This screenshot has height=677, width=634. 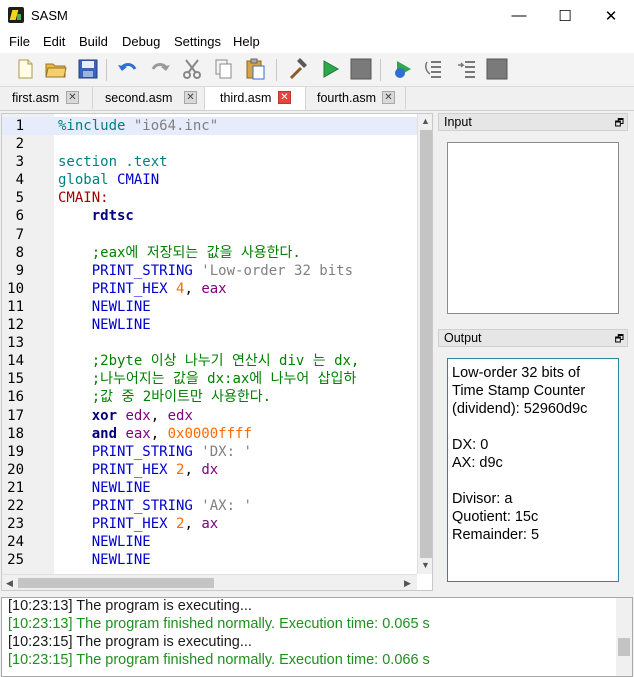 I want to click on output-line: (dividend): 52960d9c, so click(x=520, y=409).